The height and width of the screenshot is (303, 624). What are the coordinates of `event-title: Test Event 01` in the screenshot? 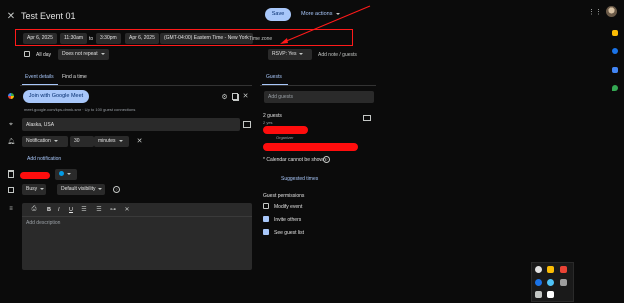 It's located at (48, 16).